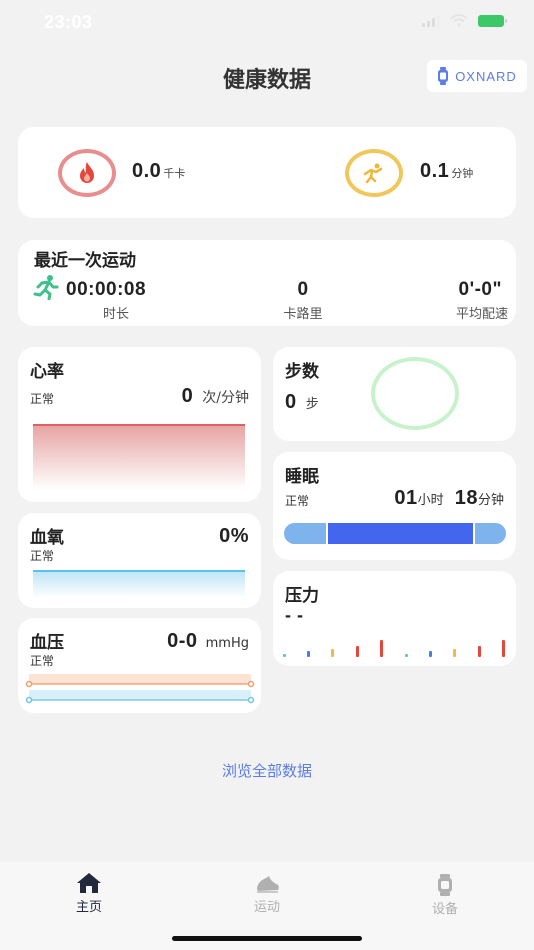 The height and width of the screenshot is (950, 534). Describe the element at coordinates (462, 173) in the screenshot. I see `activity-unit: 分钟` at that location.